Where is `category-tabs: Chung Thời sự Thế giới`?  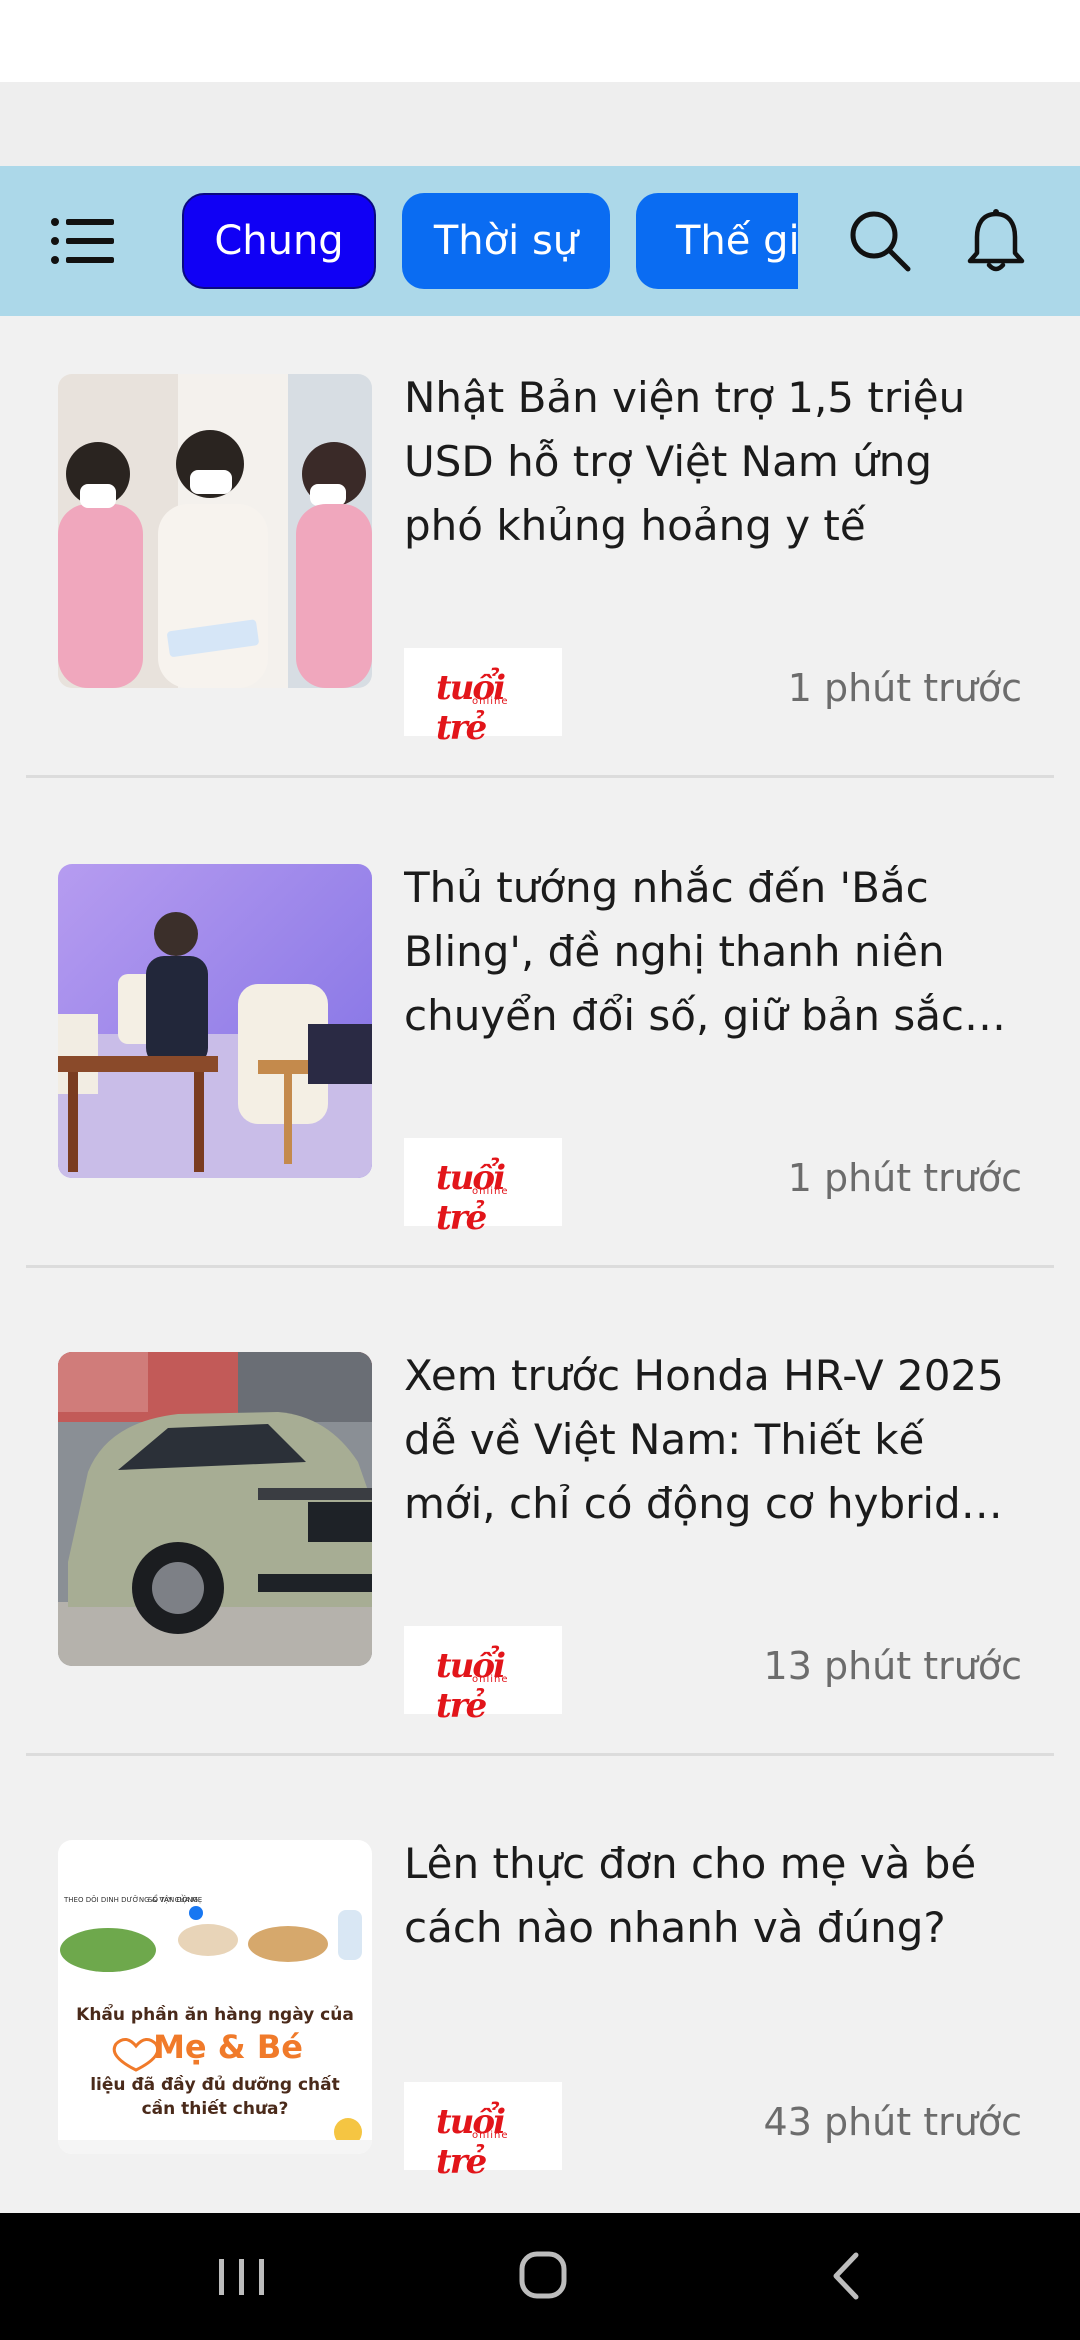
category-tabs: Chung Thời sự Thế giới is located at coordinates (490, 242).